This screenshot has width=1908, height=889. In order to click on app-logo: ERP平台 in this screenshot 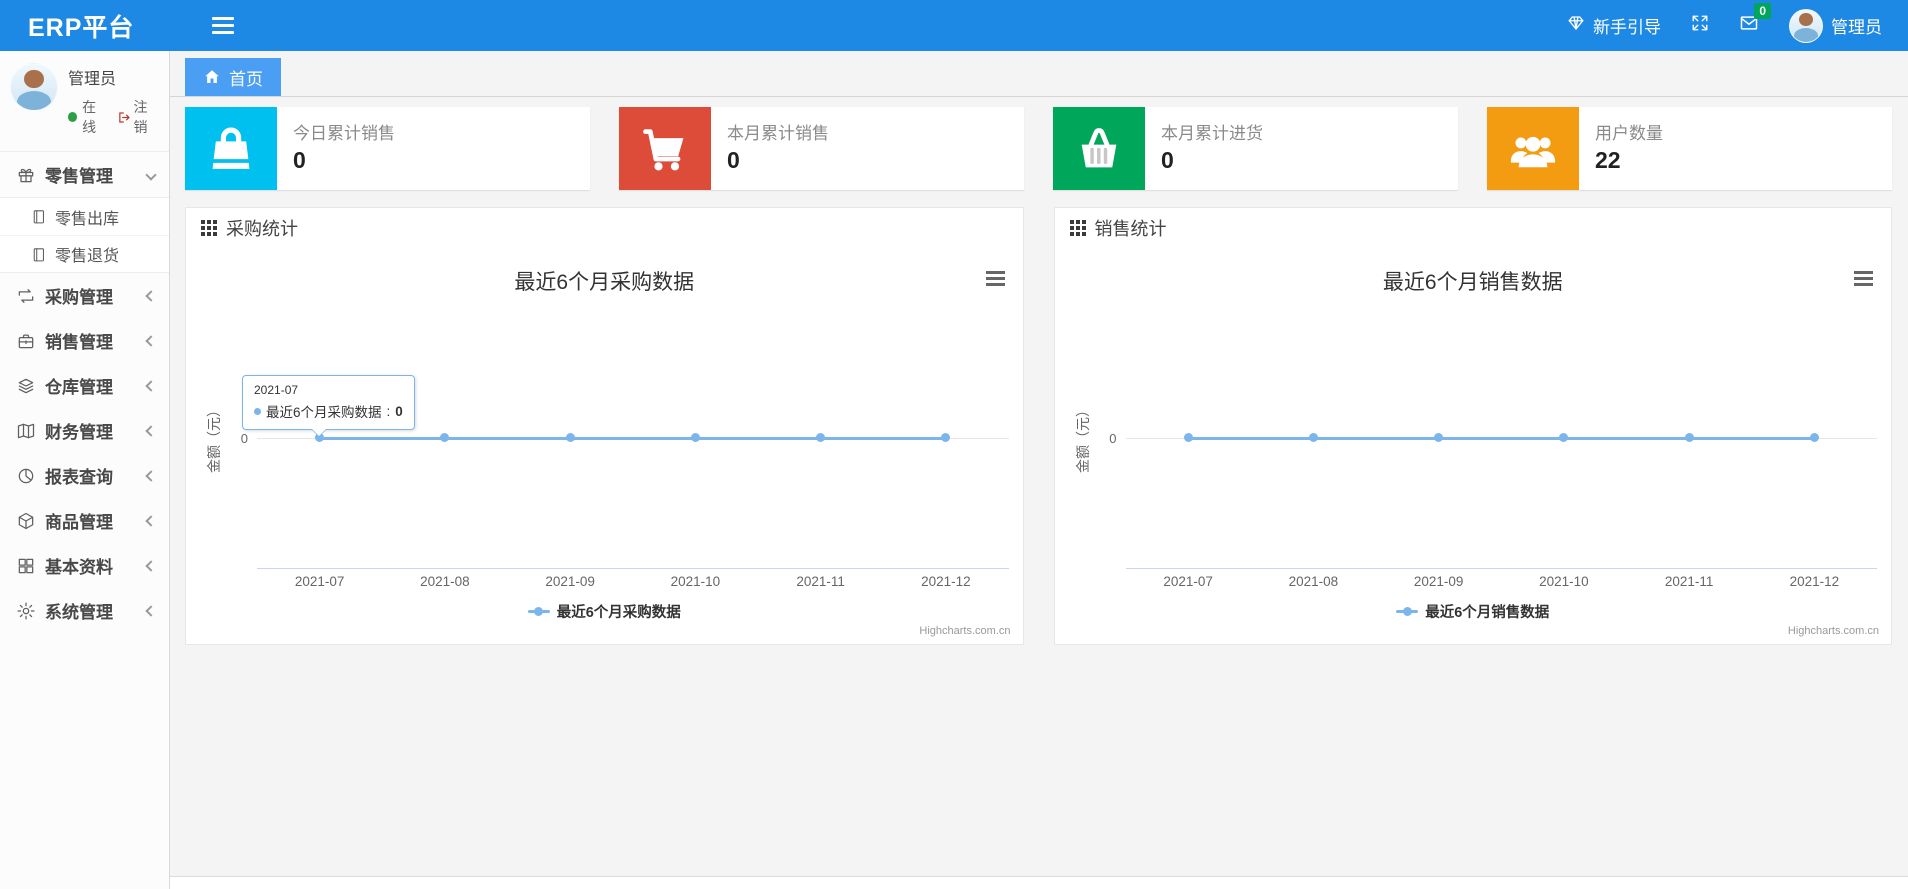, I will do `click(81, 27)`.